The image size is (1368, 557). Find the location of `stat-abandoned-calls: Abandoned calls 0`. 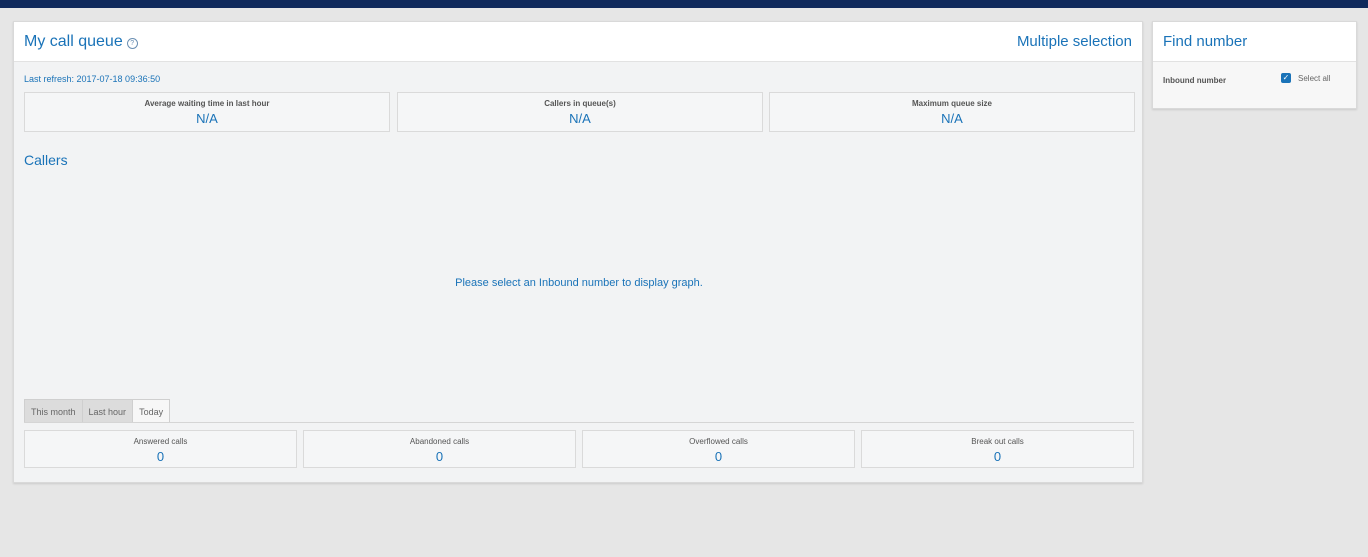

stat-abandoned-calls: Abandoned calls 0 is located at coordinates (439, 449).